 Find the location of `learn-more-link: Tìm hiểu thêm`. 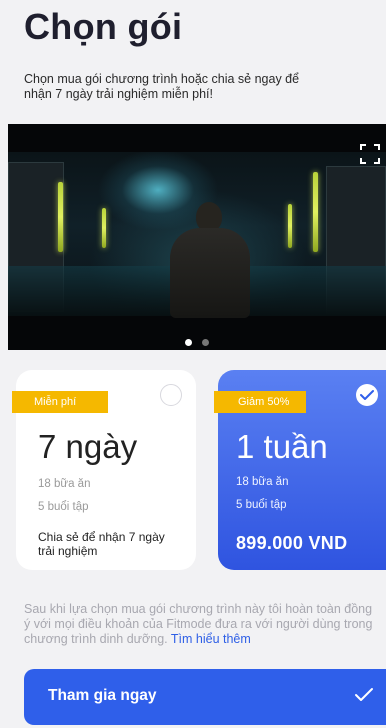

learn-more-link: Tìm hiểu thêm is located at coordinates (211, 639).